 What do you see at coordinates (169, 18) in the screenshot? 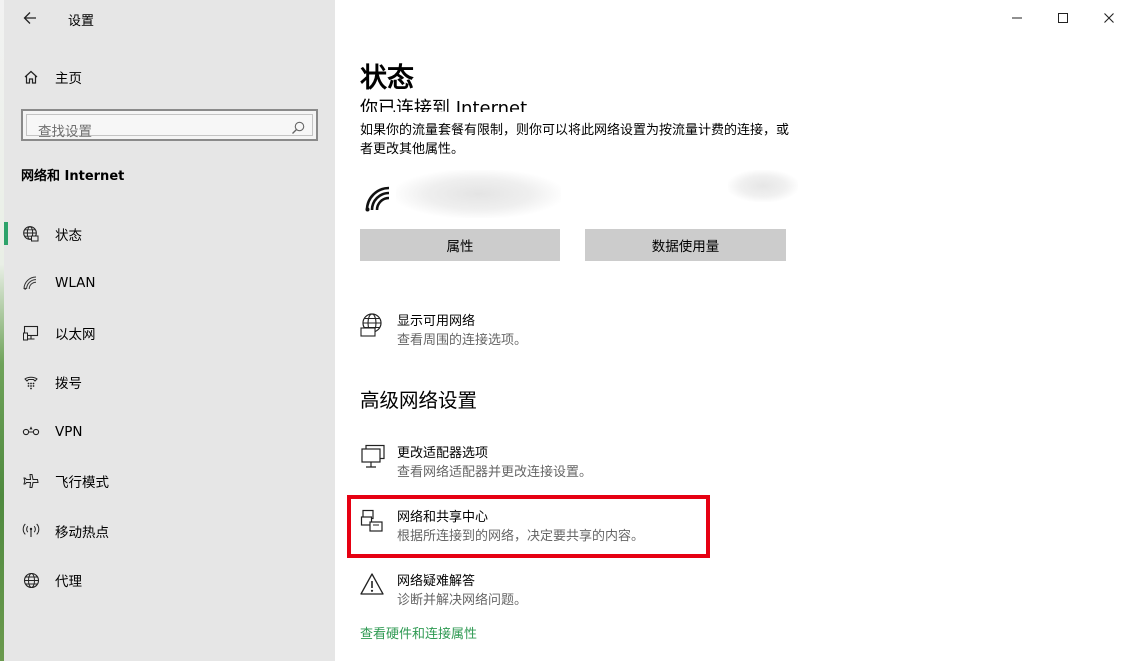
I see `title-bar: 设置` at bounding box center [169, 18].